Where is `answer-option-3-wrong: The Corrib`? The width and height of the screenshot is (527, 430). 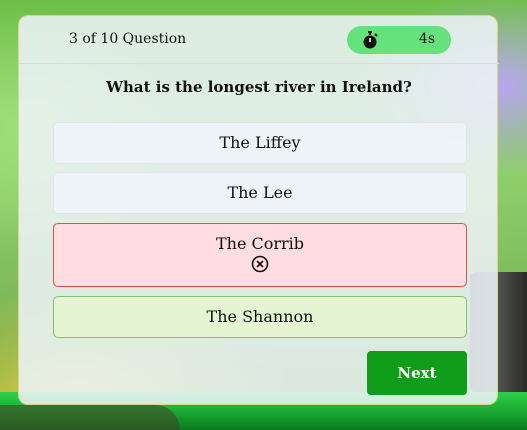 answer-option-3-wrong: The Corrib is located at coordinates (260, 255).